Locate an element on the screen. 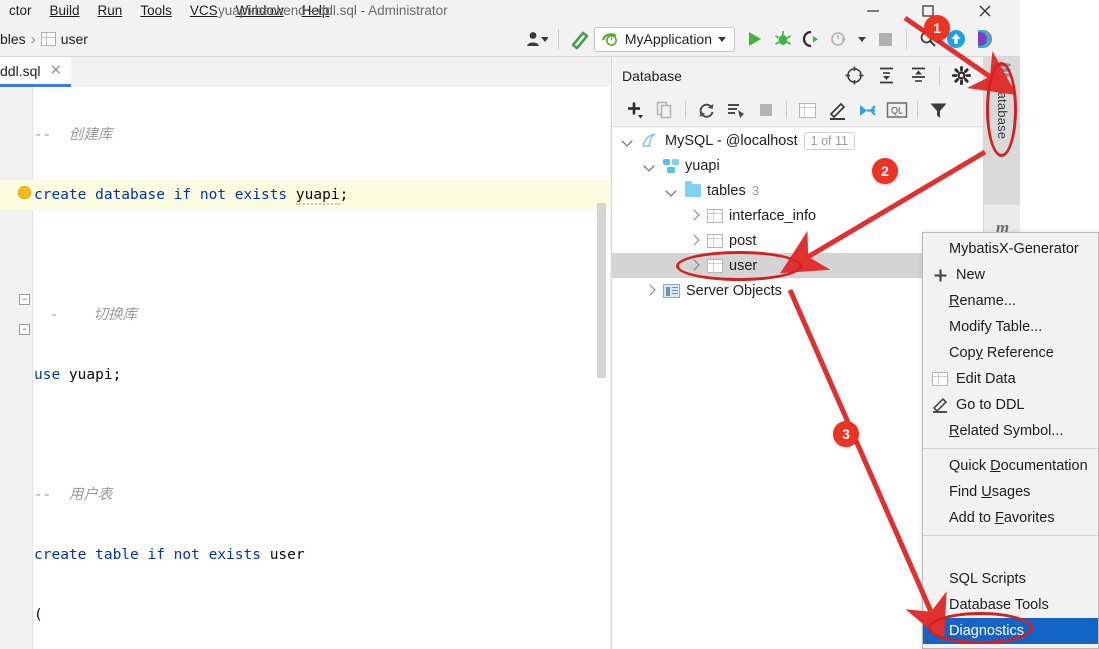 The width and height of the screenshot is (1099, 649). stop-icon is located at coordinates (766, 110).